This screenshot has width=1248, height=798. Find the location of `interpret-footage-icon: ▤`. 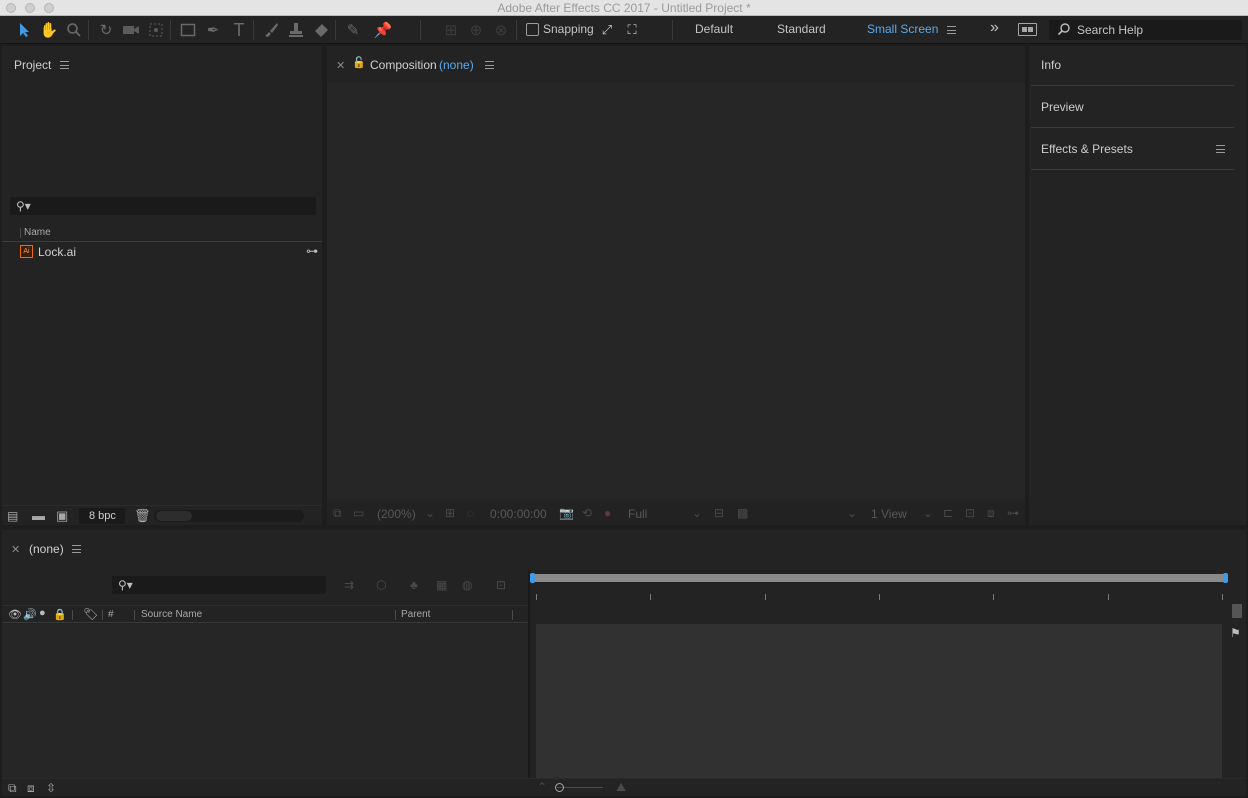

interpret-footage-icon: ▤ is located at coordinates (12, 516).